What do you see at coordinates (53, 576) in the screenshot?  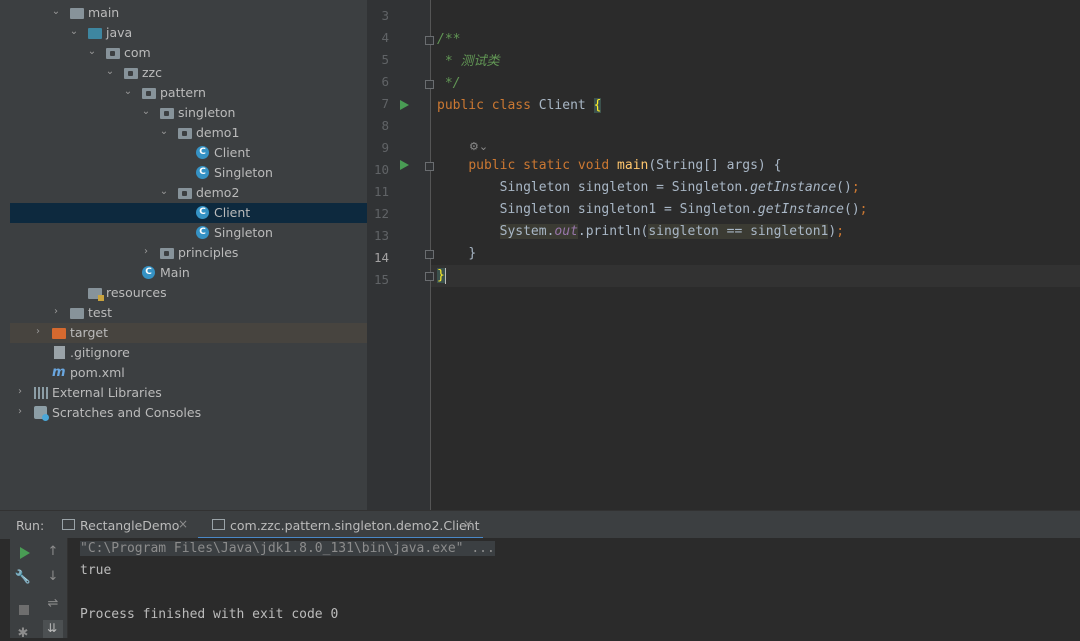 I see `arrow-down-icon: ↓` at bounding box center [53, 576].